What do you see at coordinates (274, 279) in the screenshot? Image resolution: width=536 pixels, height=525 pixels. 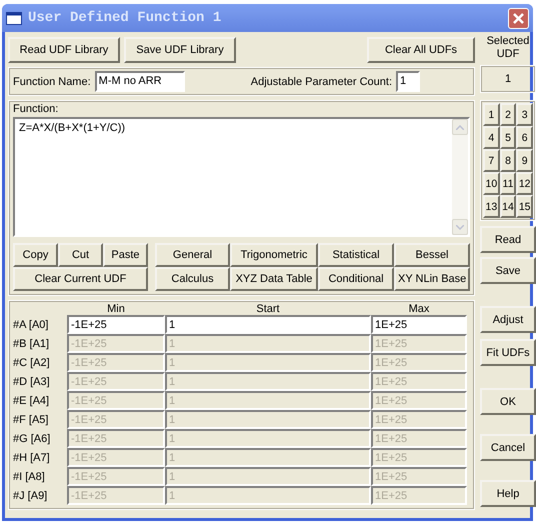 I see `function-category-button: XYZ Data Table` at bounding box center [274, 279].